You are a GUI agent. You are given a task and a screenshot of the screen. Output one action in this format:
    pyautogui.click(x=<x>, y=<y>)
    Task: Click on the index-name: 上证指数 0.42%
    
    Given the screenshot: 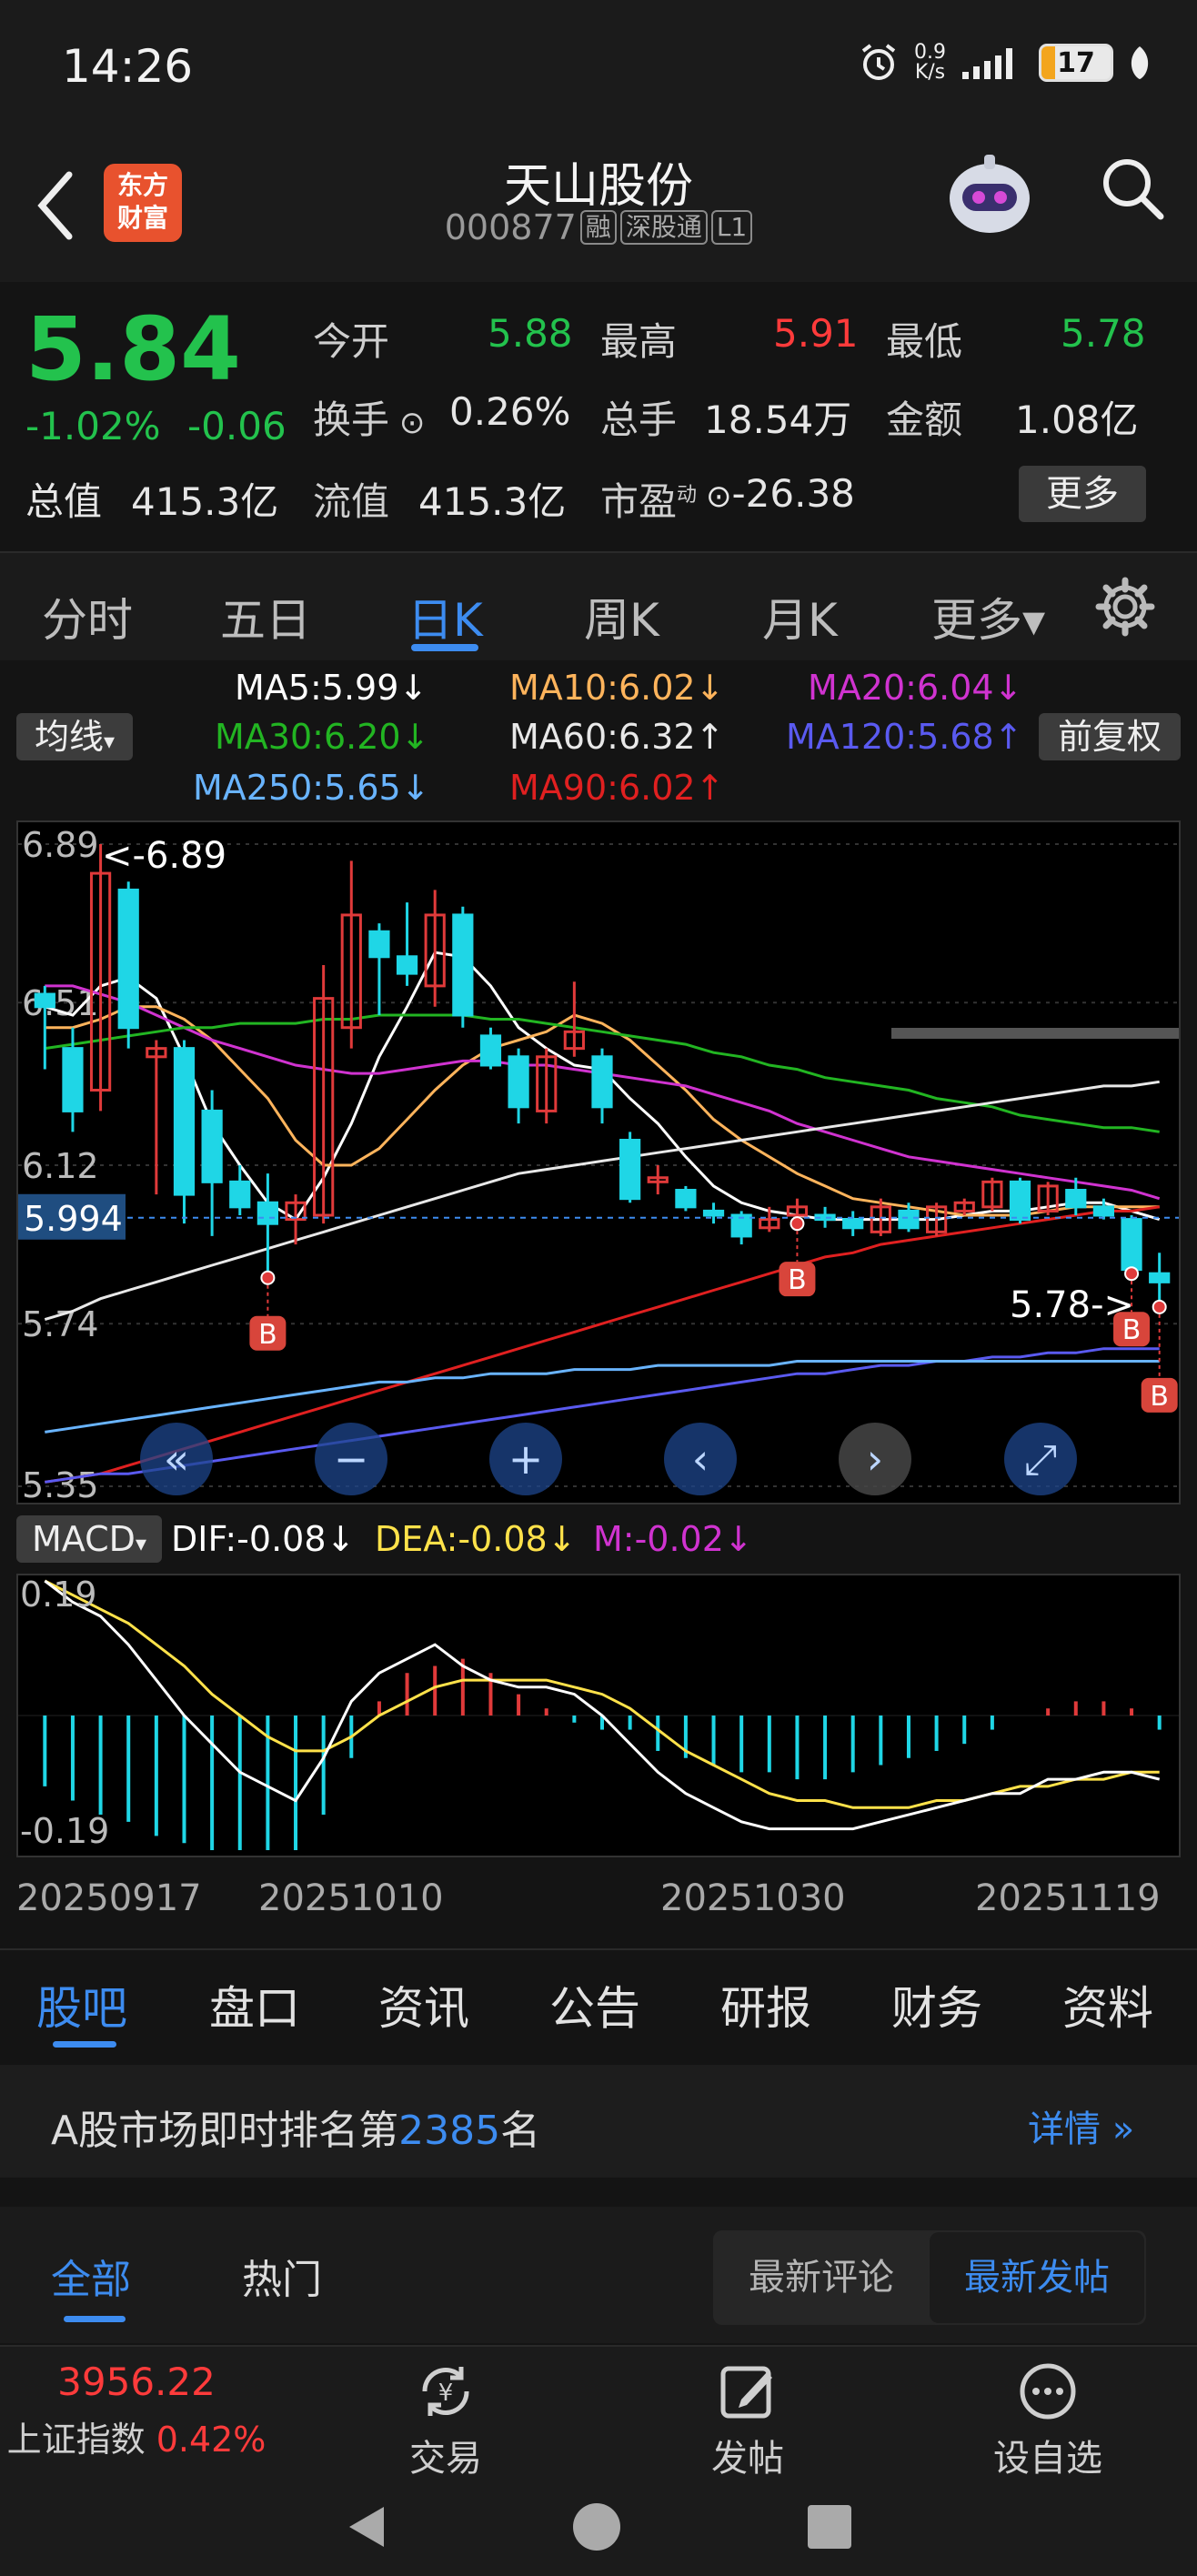 What is the action you would take?
    pyautogui.click(x=136, y=2440)
    